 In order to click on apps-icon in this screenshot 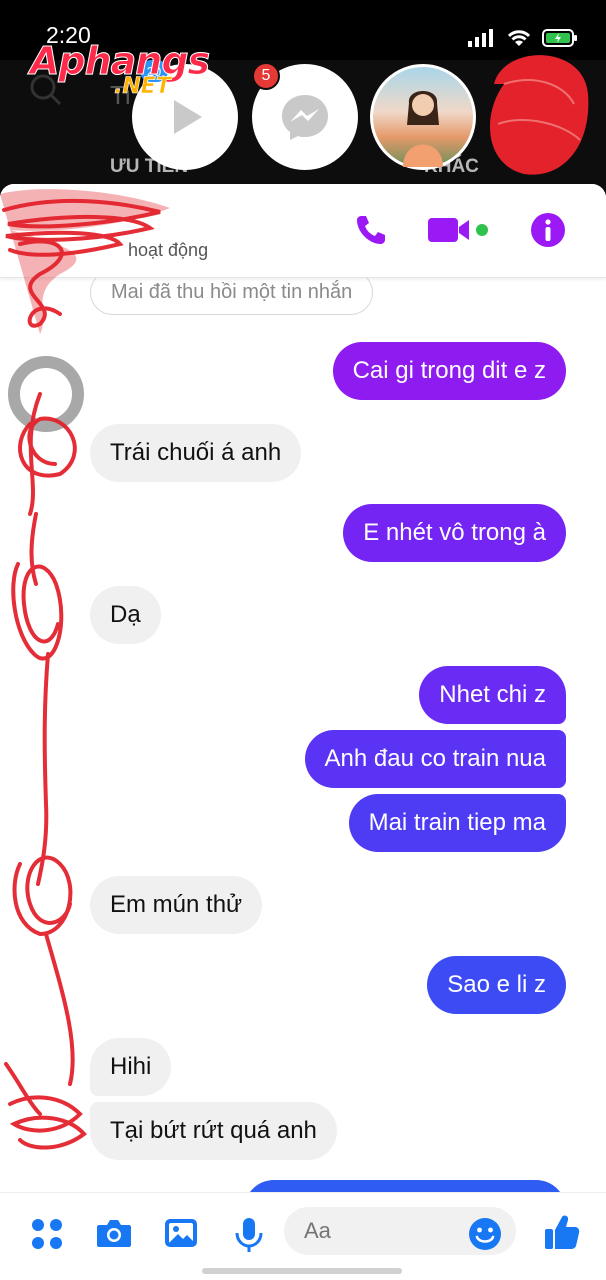, I will do `click(47, 1234)`.